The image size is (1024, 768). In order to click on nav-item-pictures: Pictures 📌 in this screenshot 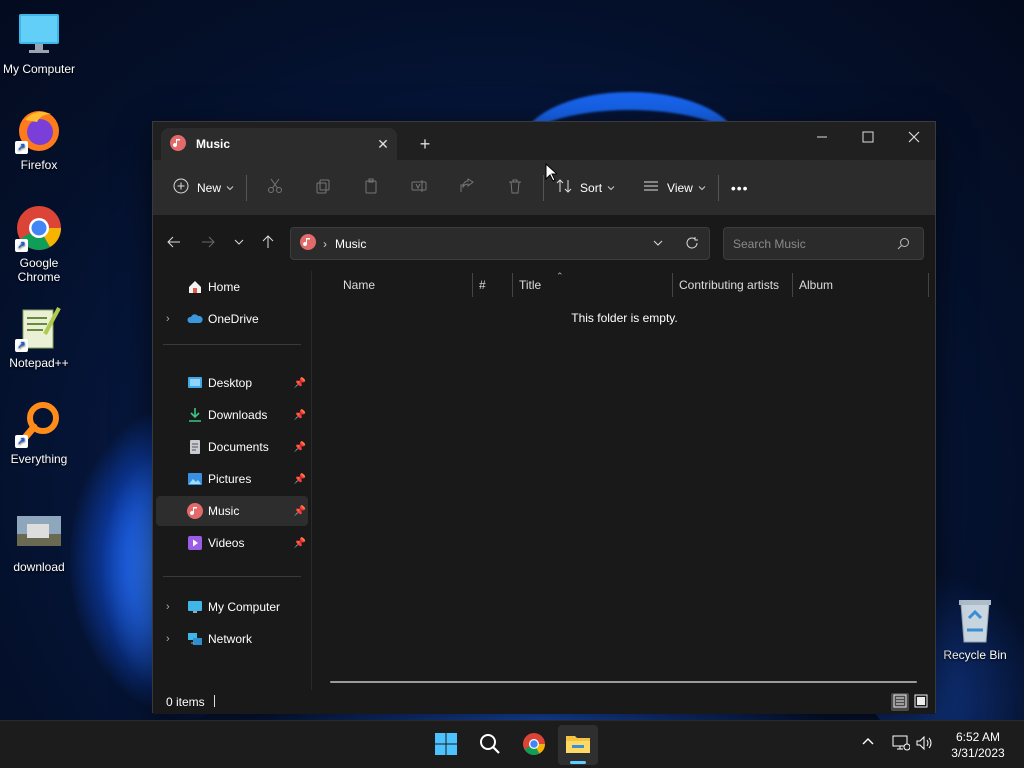, I will do `click(232, 479)`.